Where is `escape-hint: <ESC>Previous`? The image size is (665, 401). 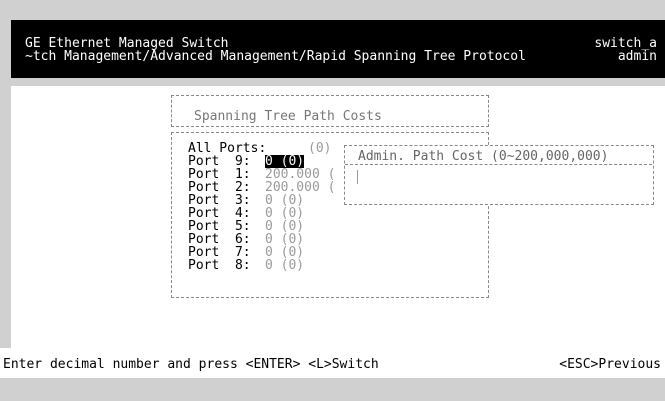
escape-hint: <ESC>Previous is located at coordinates (610, 364).